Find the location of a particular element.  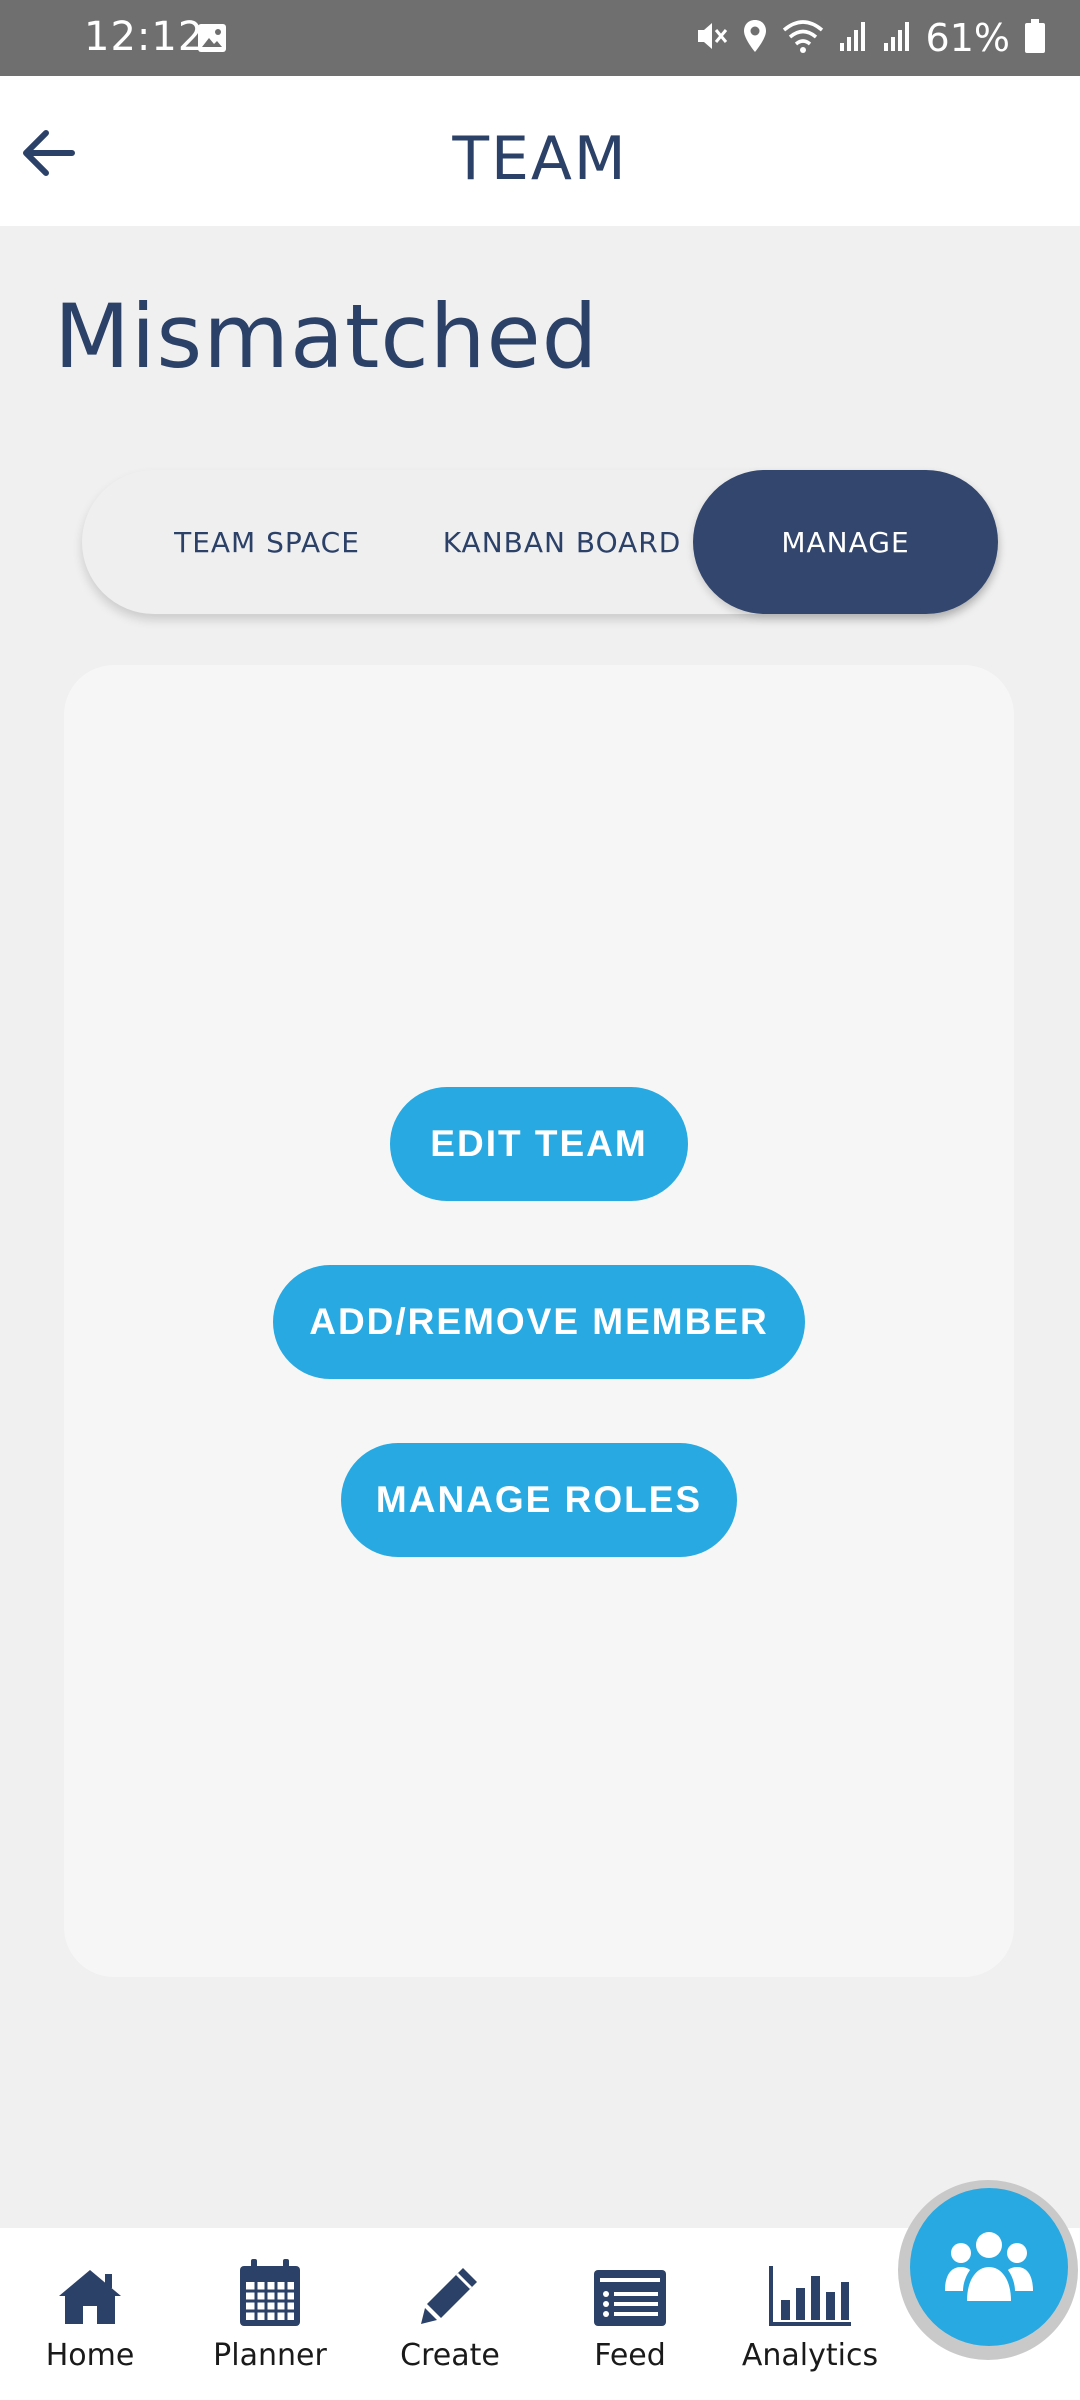

tab-bar: TEAM SPACE KANBAN BOARD MANAGE is located at coordinates (540, 542).